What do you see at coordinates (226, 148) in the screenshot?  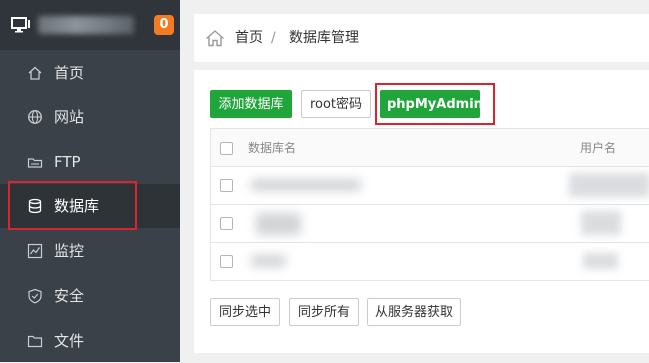 I see `select-all-checkbox` at bounding box center [226, 148].